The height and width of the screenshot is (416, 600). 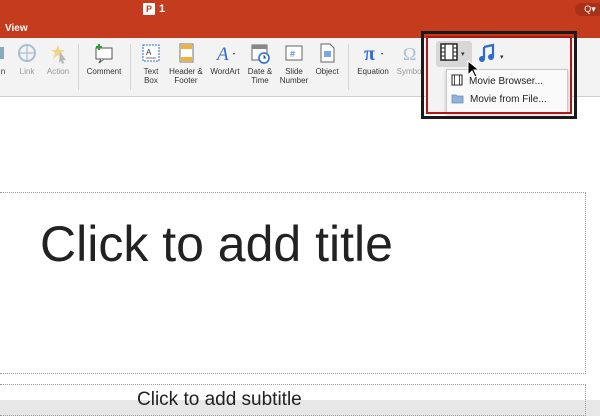 What do you see at coordinates (3, 71) in the screenshot?
I see `partial-tool-label: n` at bounding box center [3, 71].